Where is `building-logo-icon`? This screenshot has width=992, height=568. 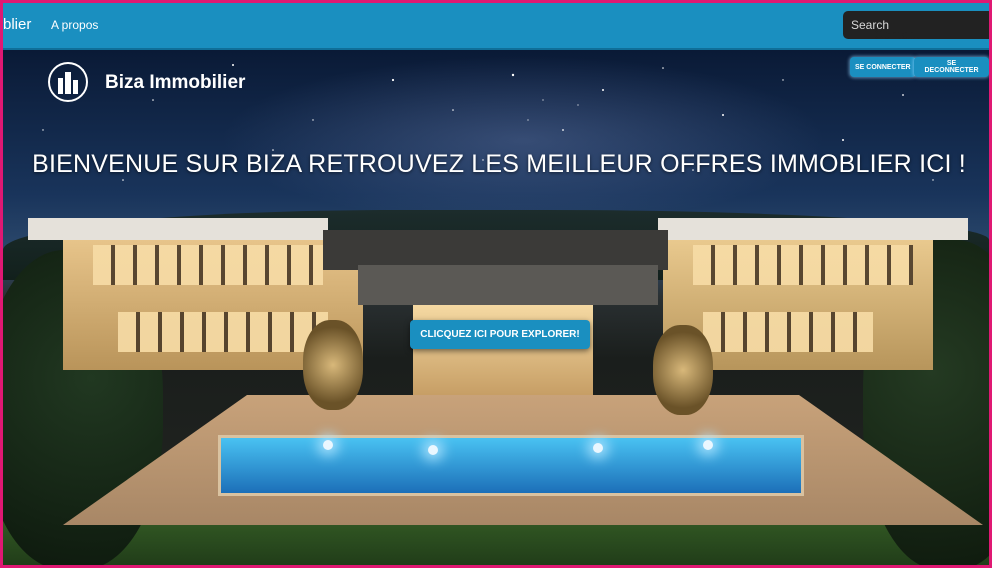 building-logo-icon is located at coordinates (68, 82).